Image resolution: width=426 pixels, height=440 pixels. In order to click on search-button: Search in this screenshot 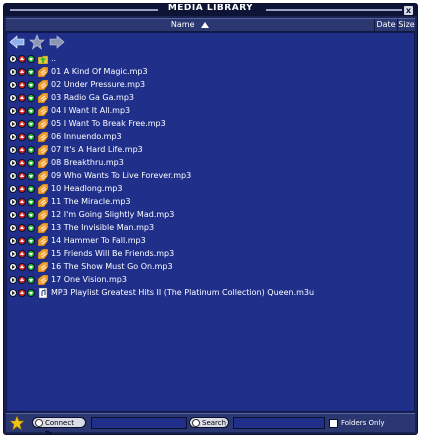, I will do `click(209, 422)`.